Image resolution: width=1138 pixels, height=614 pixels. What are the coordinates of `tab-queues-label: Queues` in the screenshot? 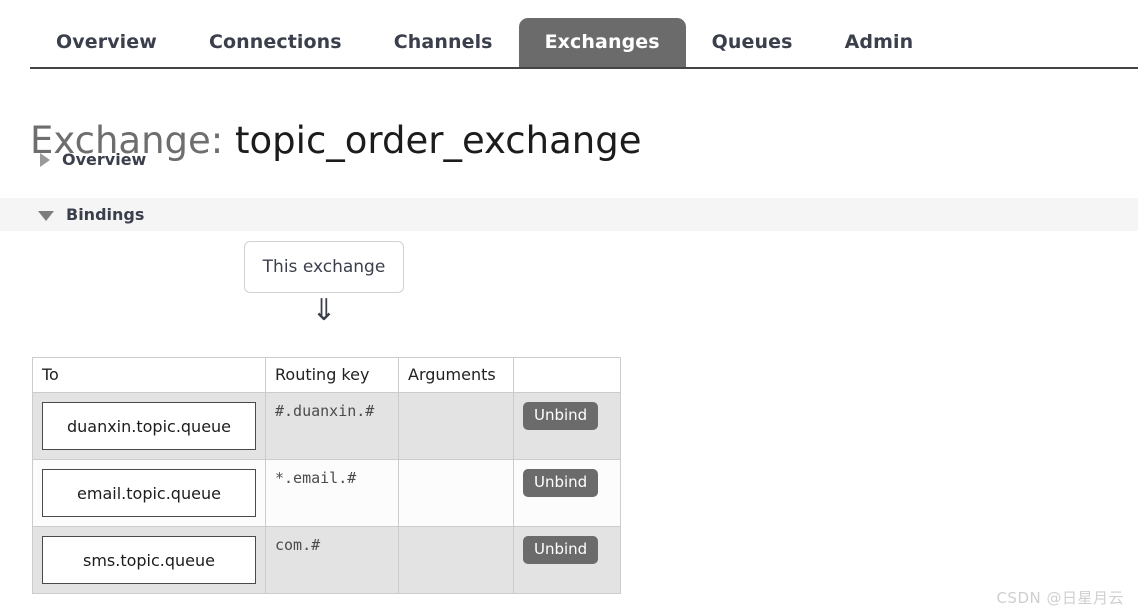 It's located at (752, 42).